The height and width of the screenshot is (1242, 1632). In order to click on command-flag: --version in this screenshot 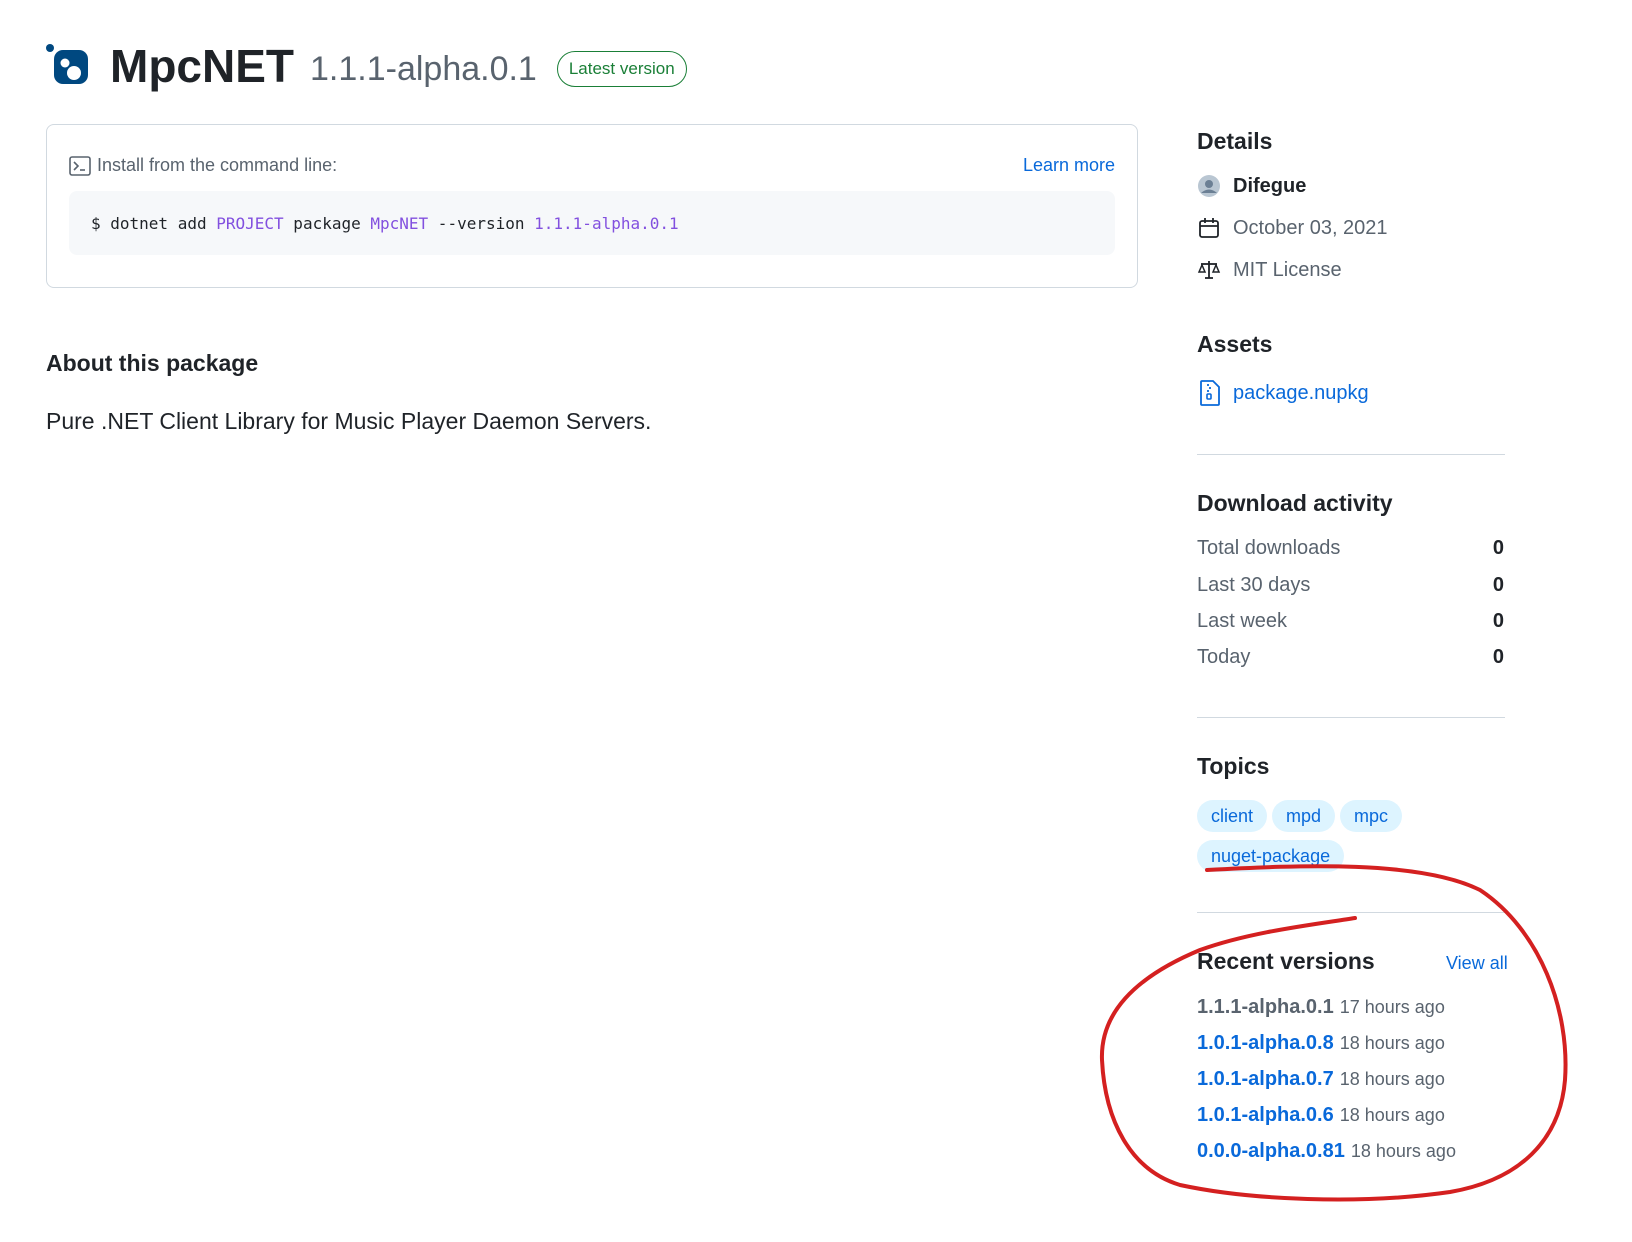, I will do `click(481, 223)`.